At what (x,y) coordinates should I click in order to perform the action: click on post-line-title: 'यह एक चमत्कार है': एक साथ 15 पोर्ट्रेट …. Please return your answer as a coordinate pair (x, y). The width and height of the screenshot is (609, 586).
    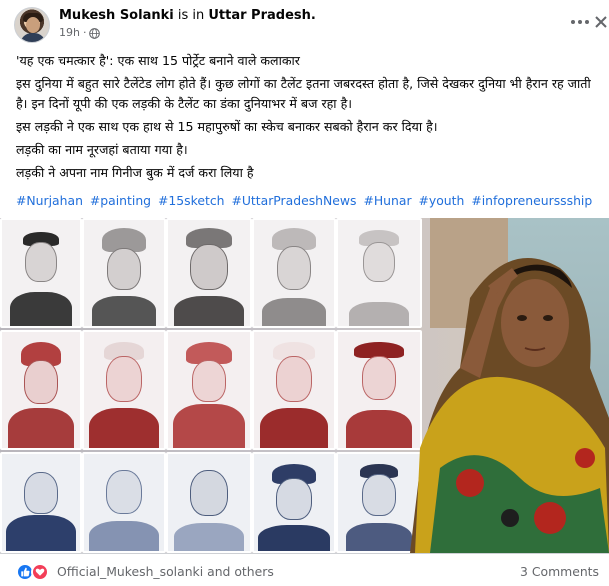
    Looking at the image, I should click on (158, 60).